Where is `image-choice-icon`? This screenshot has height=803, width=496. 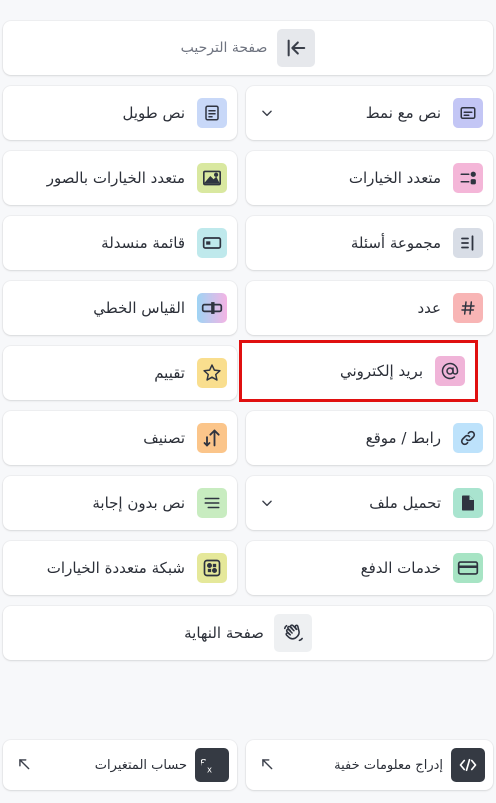
image-choice-icon is located at coordinates (212, 178).